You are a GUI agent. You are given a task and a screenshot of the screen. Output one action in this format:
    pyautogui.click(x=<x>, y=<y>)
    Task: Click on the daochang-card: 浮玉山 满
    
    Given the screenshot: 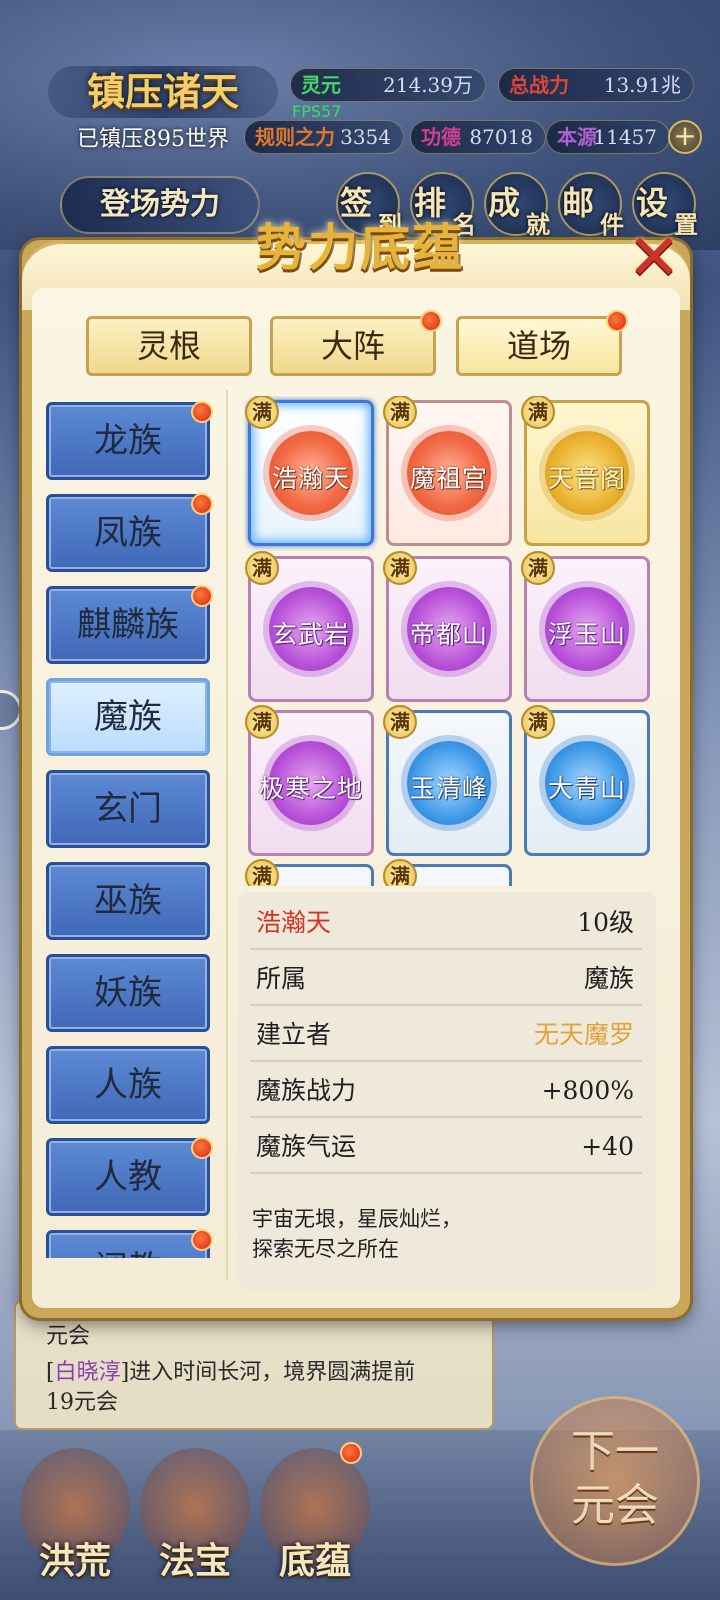 What is the action you would take?
    pyautogui.click(x=585, y=626)
    